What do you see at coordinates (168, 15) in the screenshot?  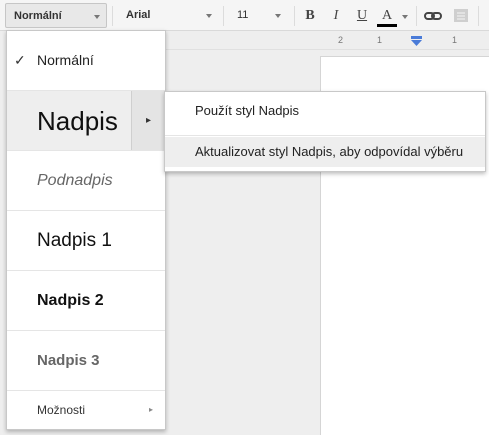 I see `font-family-dropdown: Arial` at bounding box center [168, 15].